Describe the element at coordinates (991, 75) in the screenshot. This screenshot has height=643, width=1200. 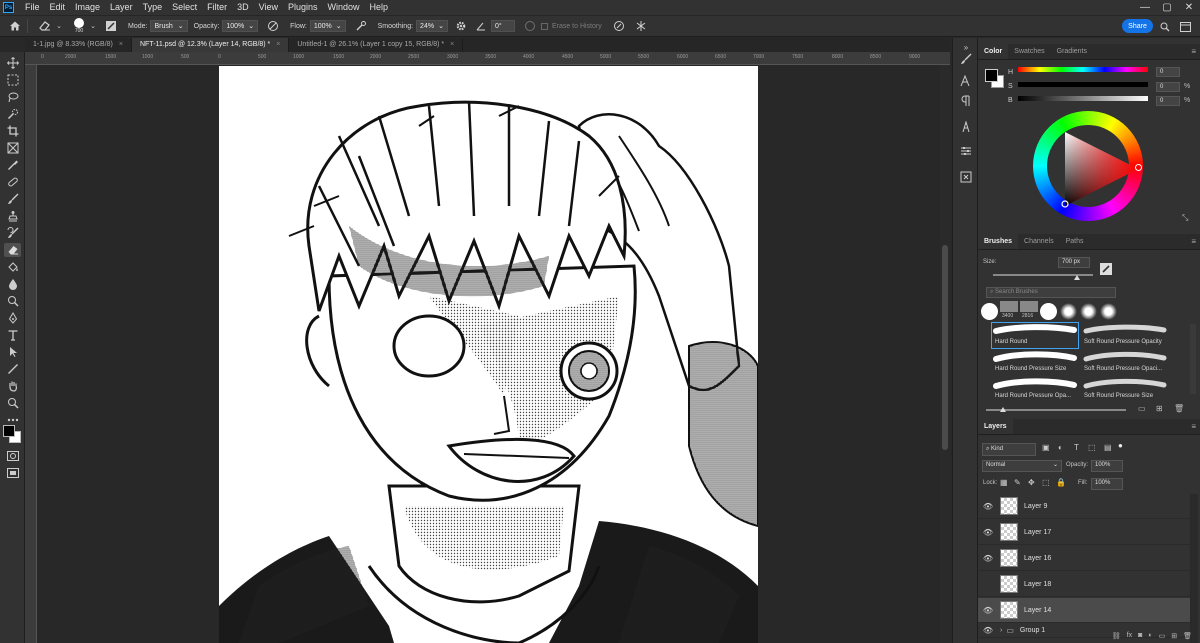
I see `color-foreground-swatch` at that location.